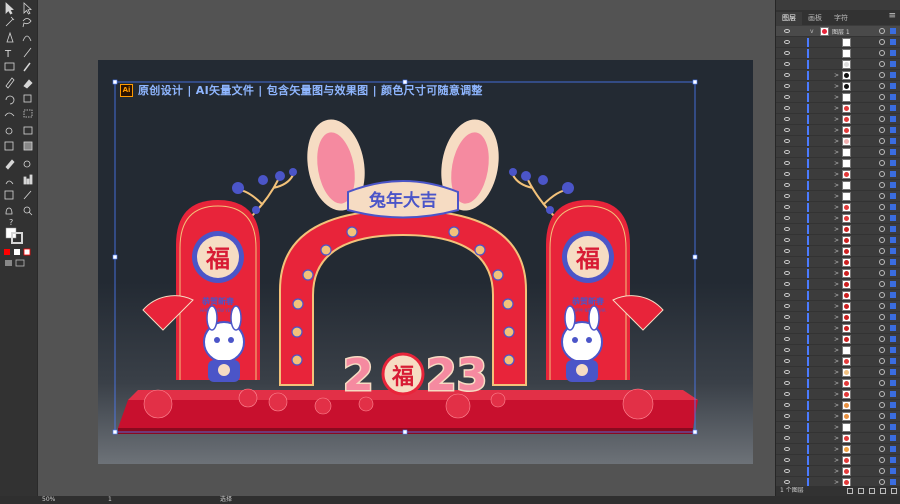 This screenshot has height=504, width=900. I want to click on artboard-number: 1, so click(110, 500).